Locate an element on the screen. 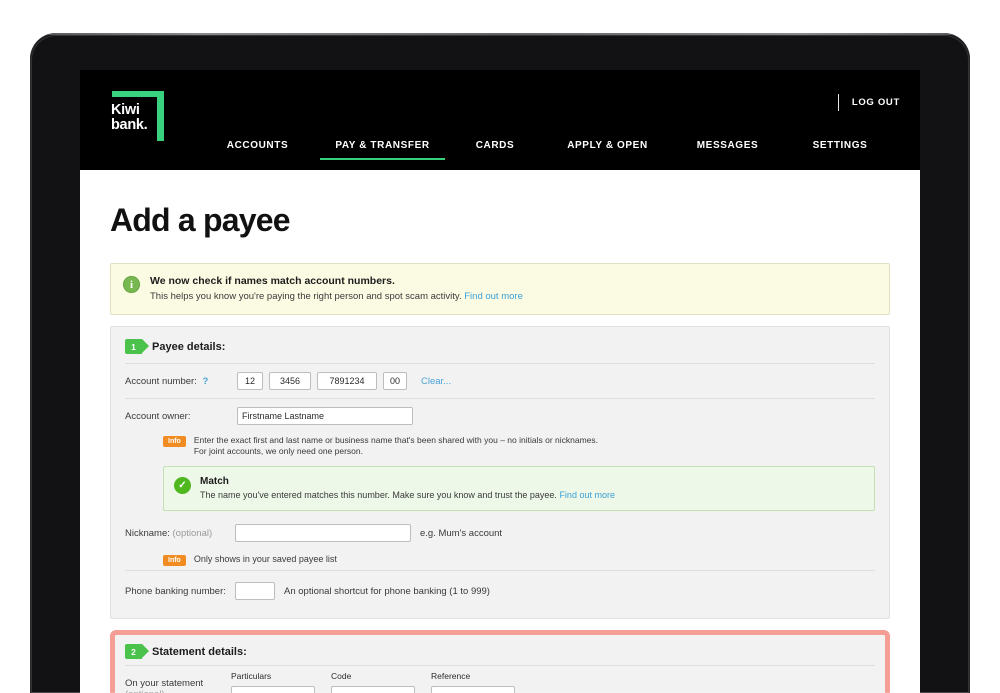 The height and width of the screenshot is (693, 1000). phone-banking-input is located at coordinates (255, 591).